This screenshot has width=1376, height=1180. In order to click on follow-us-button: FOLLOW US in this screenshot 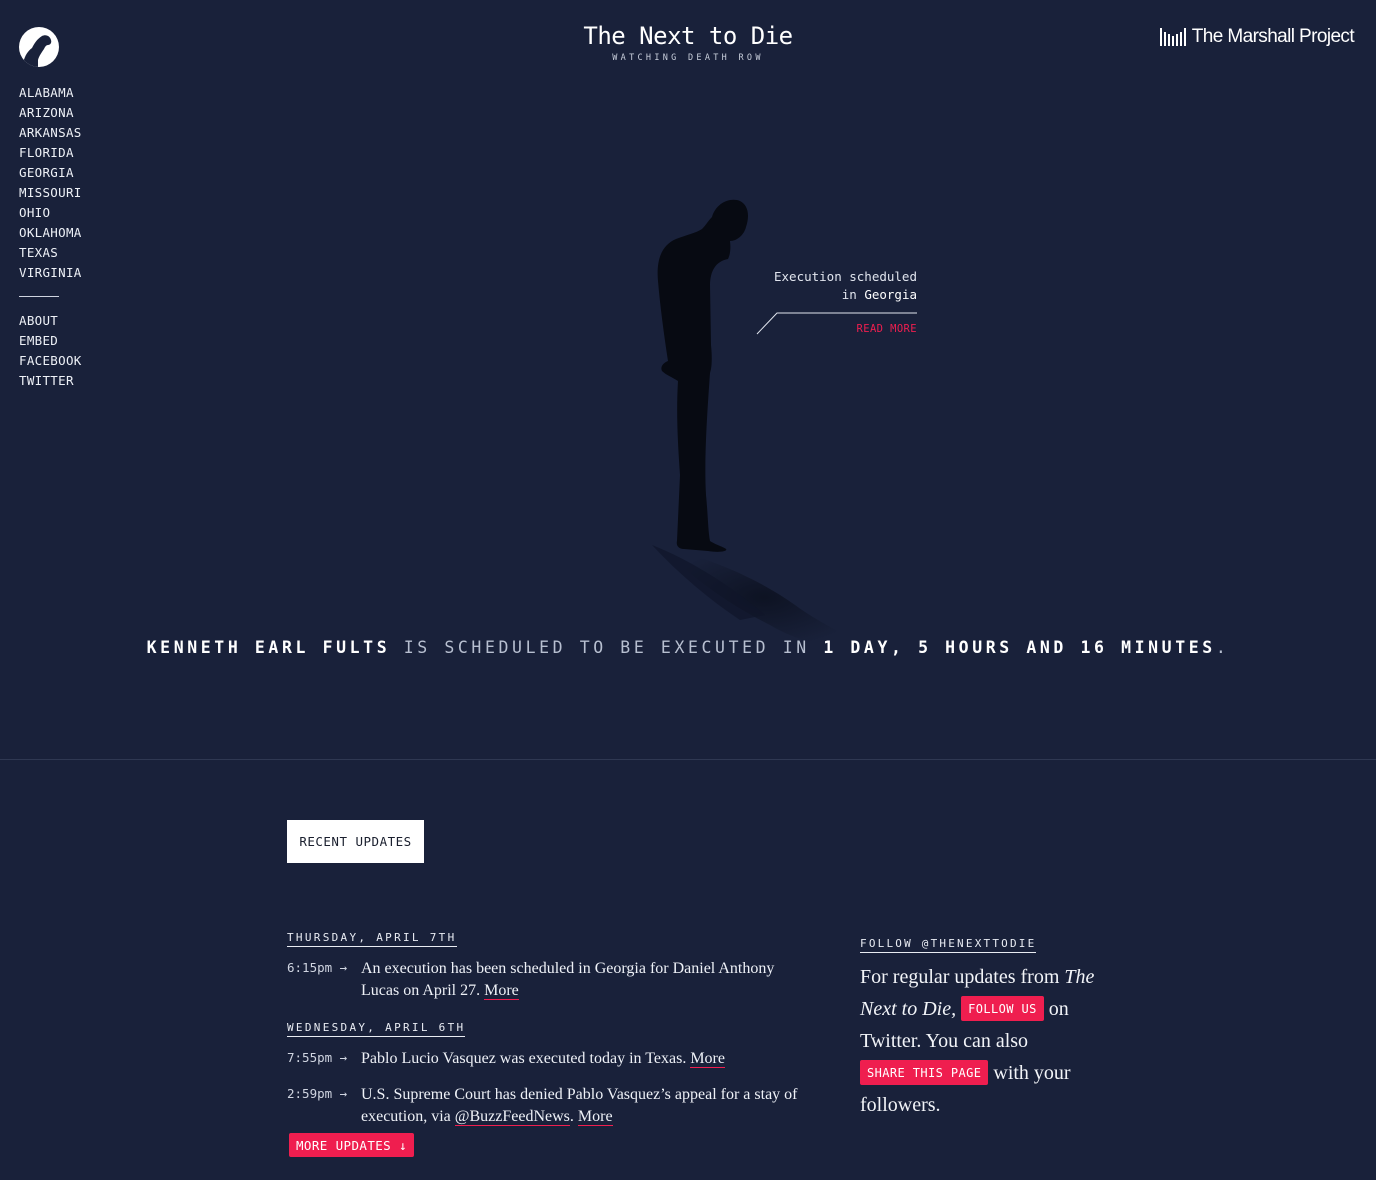, I will do `click(1002, 1008)`.